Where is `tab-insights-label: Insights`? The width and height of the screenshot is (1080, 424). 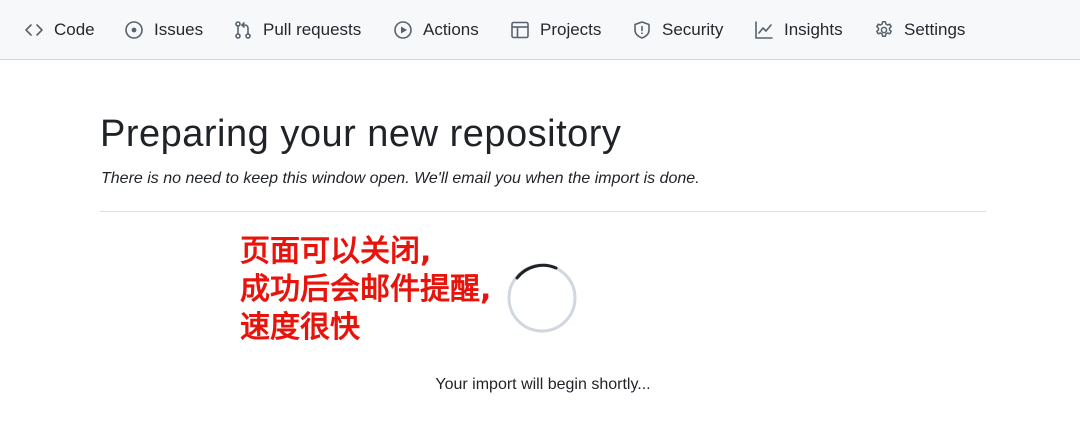 tab-insights-label: Insights is located at coordinates (813, 29).